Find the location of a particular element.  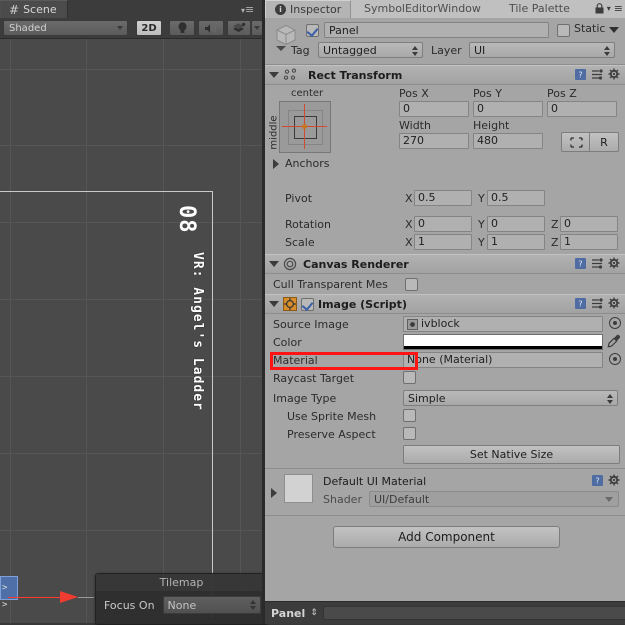

canvas-renderer-title: Canvas Renderer is located at coordinates (356, 264).